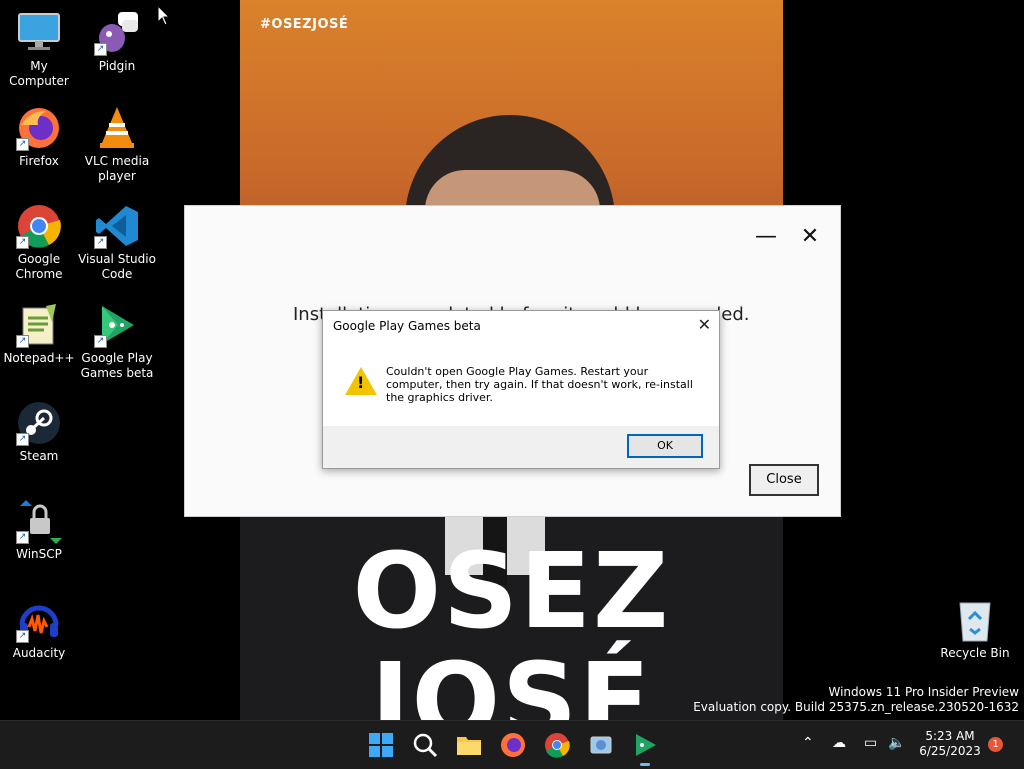 This screenshot has width=1024, height=769. What do you see at coordinates (39, 521) in the screenshot?
I see `winscp-icon: ↗` at bounding box center [39, 521].